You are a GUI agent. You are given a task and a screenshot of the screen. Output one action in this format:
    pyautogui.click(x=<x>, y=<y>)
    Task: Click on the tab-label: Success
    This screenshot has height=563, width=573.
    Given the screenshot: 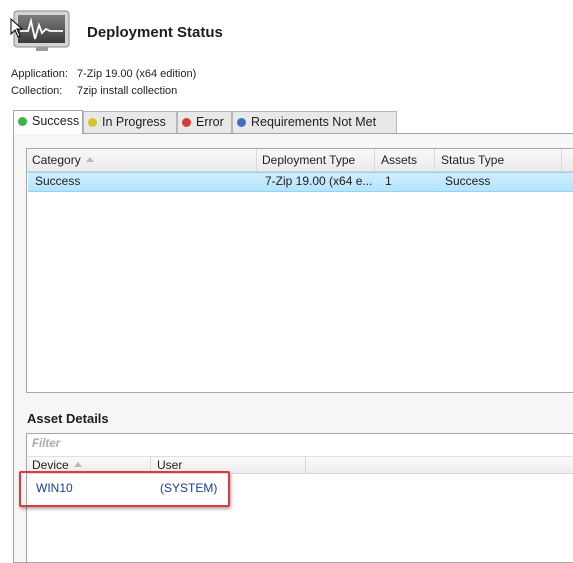 What is the action you would take?
    pyautogui.click(x=56, y=121)
    